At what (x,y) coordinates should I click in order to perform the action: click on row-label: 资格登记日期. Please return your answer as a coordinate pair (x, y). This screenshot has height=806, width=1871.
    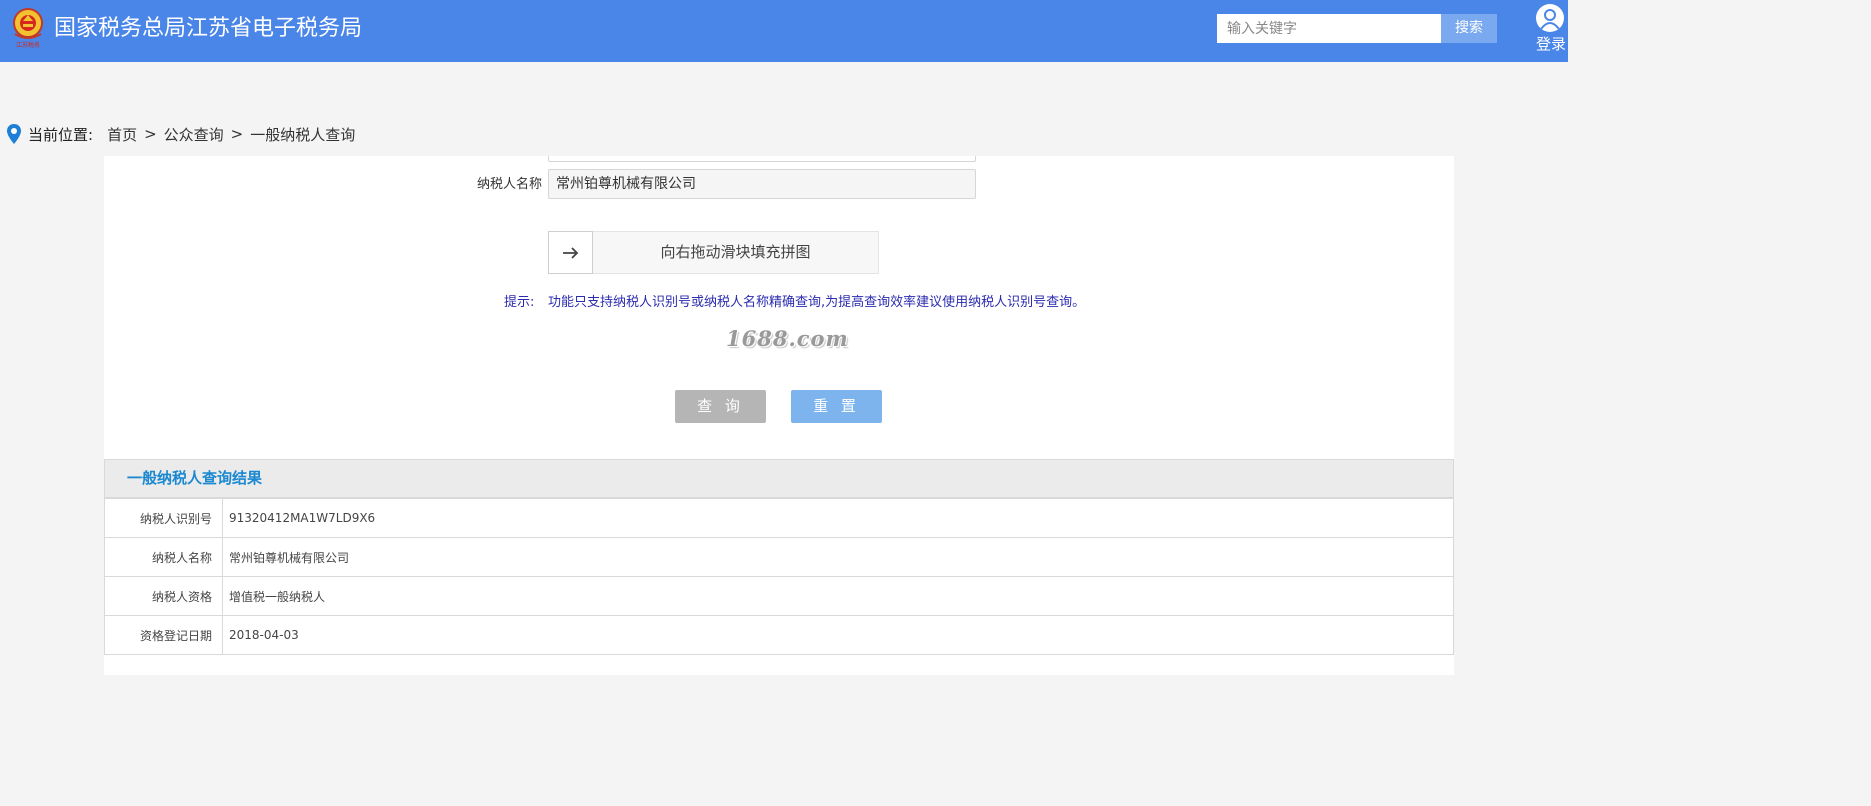
    Looking at the image, I should click on (163, 635).